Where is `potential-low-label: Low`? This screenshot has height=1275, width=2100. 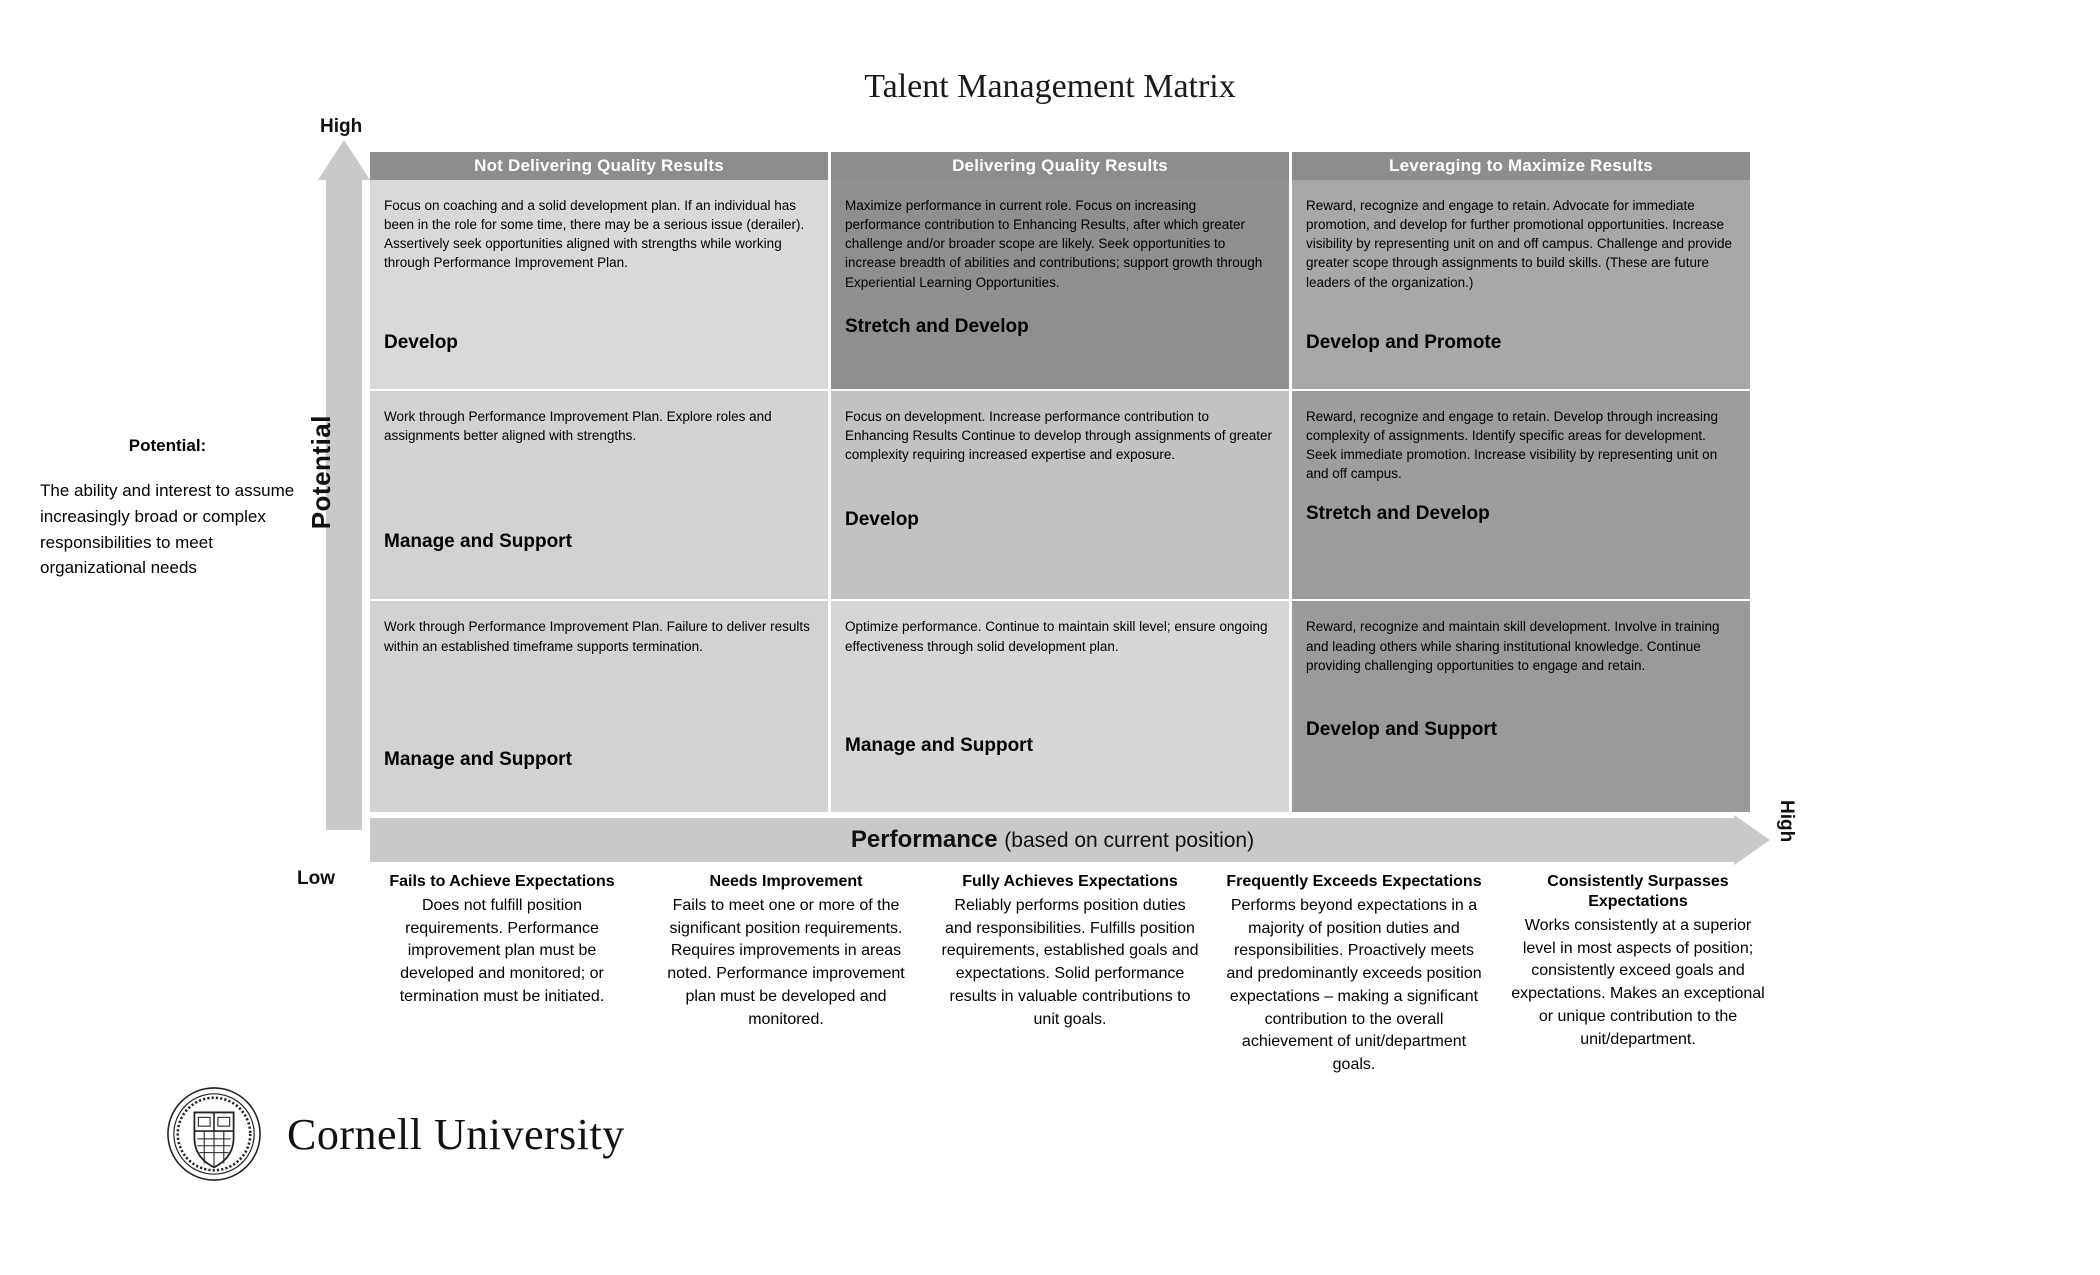
potential-low-label: Low is located at coordinates (316, 878).